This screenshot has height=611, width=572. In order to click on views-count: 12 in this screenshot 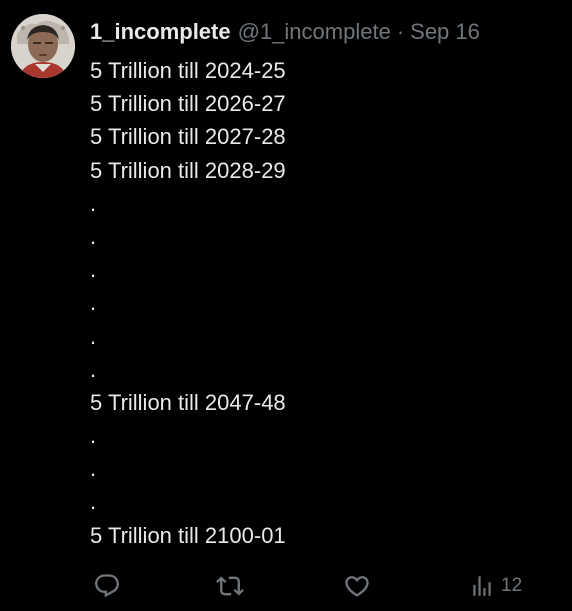, I will do `click(512, 585)`.